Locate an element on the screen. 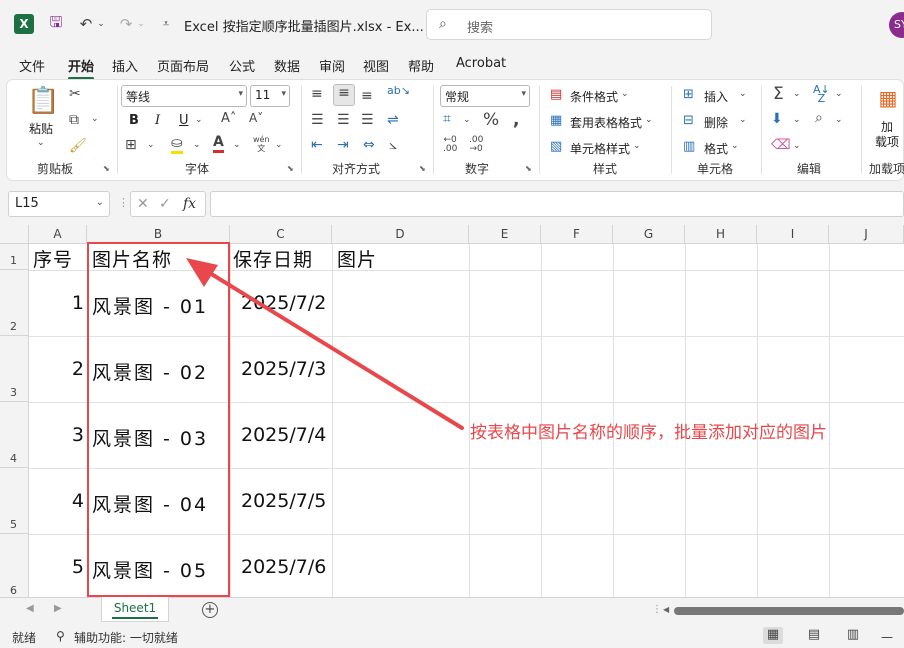 This screenshot has width=904, height=648. sheet-tab-sheet1: Sheet1 is located at coordinates (135, 609).